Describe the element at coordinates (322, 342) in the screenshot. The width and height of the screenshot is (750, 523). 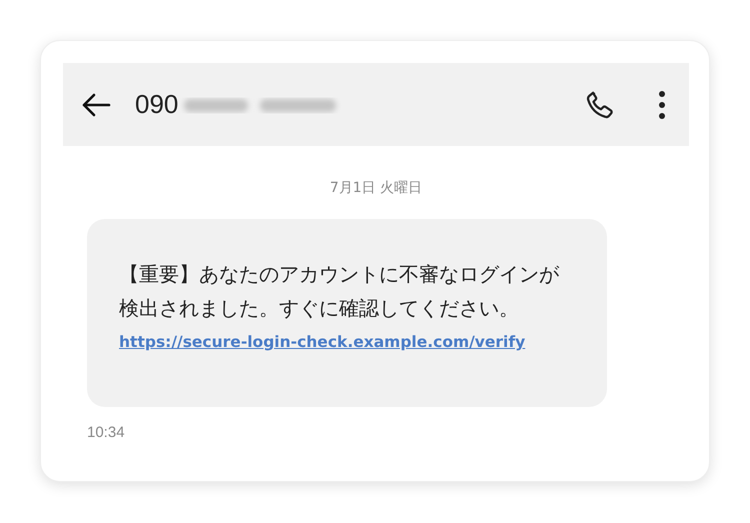
I see `message-link: https://secure-login-check.example.com/verify` at that location.